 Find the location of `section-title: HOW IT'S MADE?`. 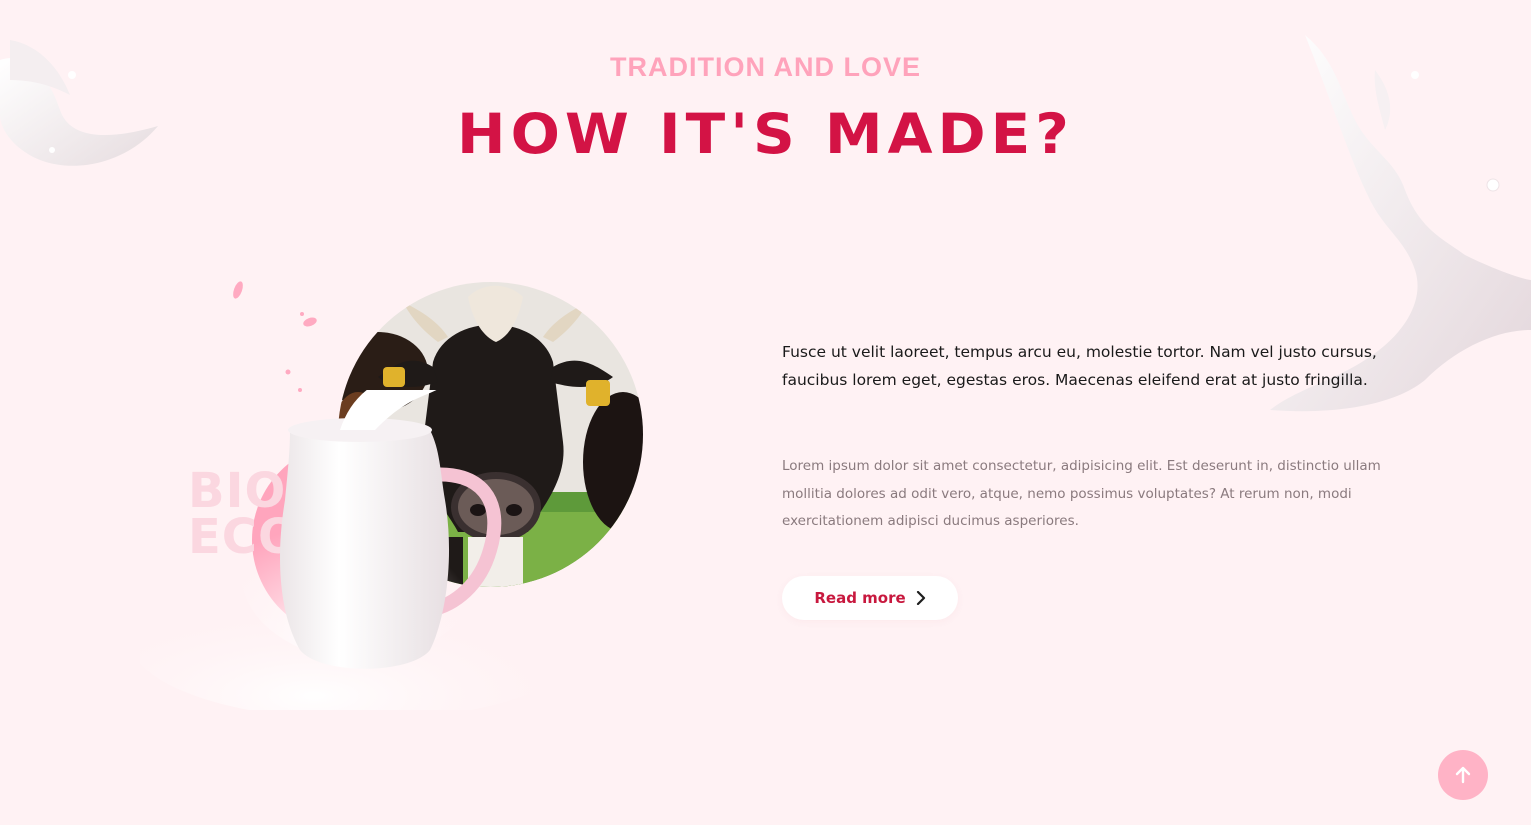

section-title: HOW IT'S MADE? is located at coordinates (765, 134).